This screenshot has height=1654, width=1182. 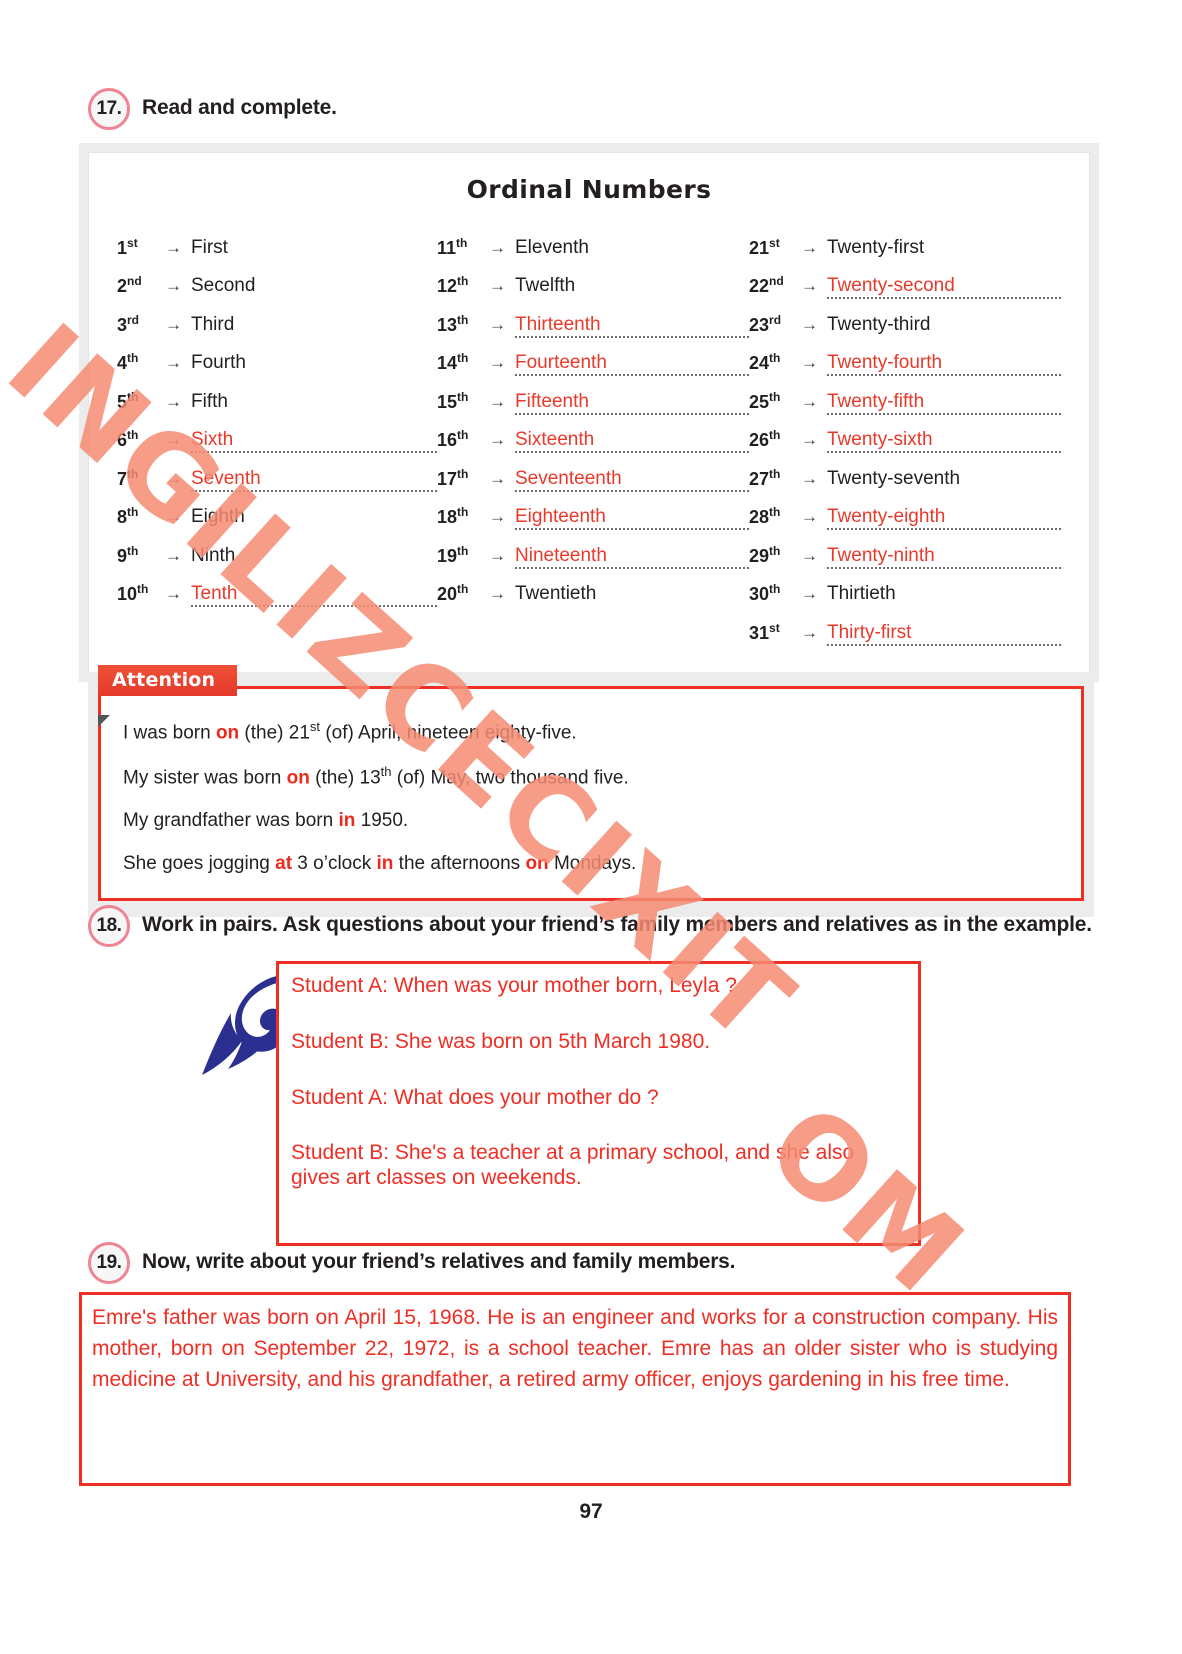 I want to click on ordinal-key: 12th, so click(x=453, y=285).